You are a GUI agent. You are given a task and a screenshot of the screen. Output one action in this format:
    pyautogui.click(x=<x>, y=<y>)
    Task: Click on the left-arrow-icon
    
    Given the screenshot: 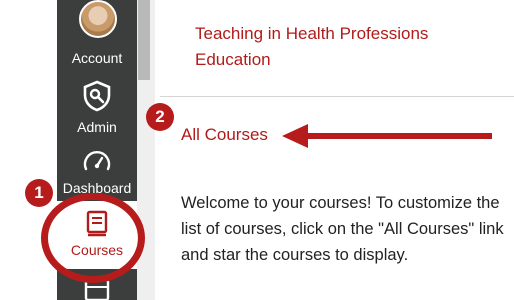 What is the action you would take?
    pyautogui.click(x=387, y=136)
    